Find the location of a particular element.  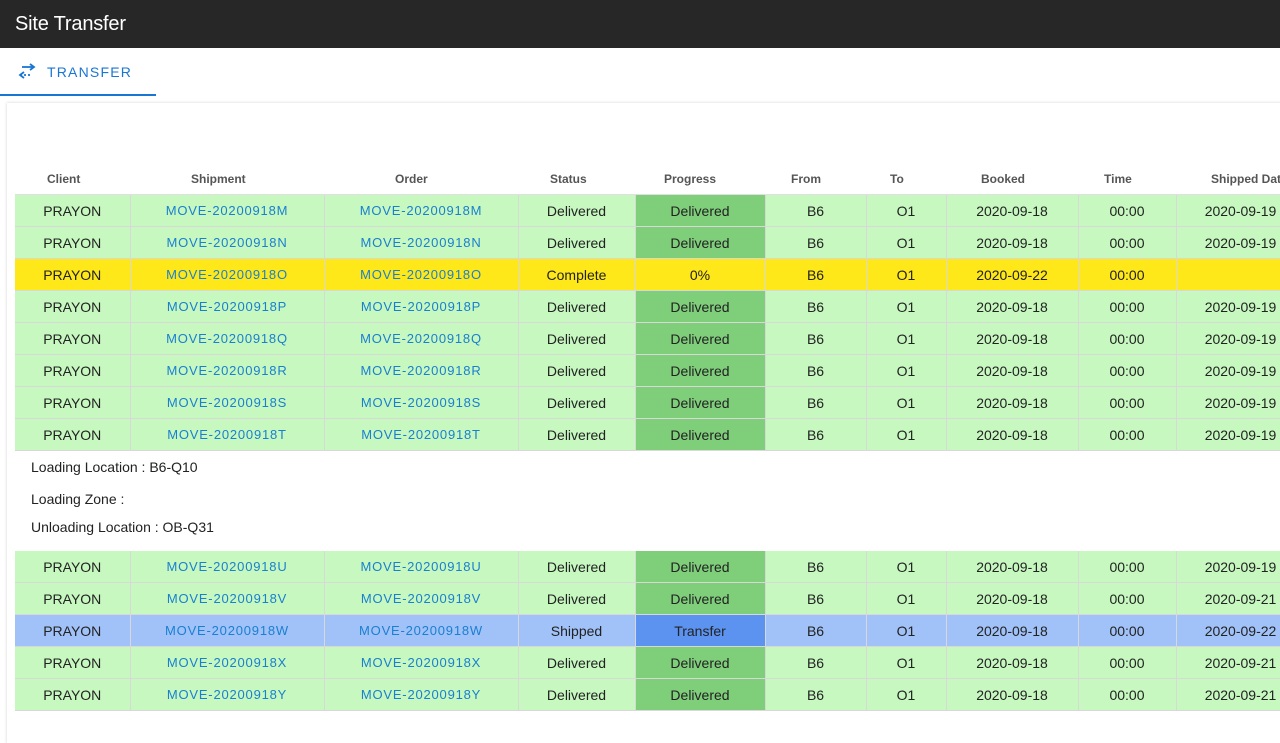

shipment-link: MOVE-20200918M is located at coordinates (227, 210).